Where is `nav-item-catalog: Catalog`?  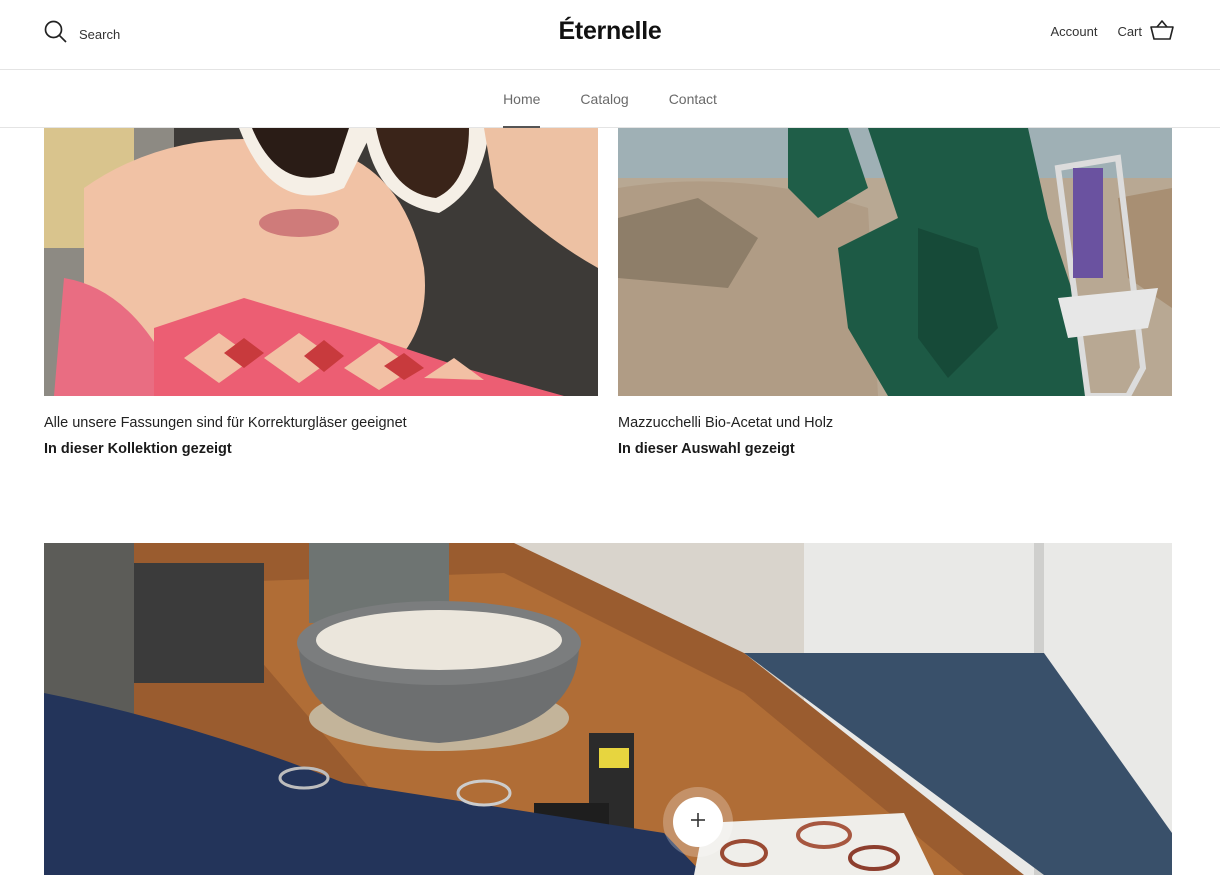
nav-item-catalog: Catalog is located at coordinates (604, 99).